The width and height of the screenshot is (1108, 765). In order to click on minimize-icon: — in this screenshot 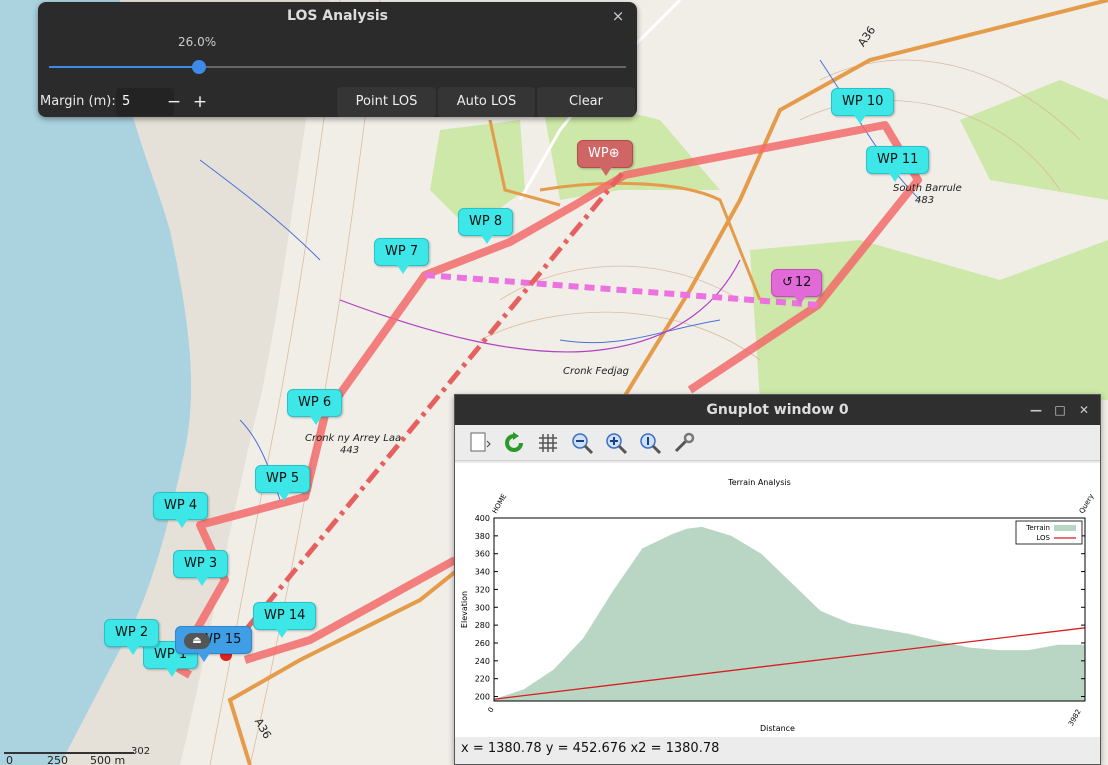, I will do `click(1036, 410)`.